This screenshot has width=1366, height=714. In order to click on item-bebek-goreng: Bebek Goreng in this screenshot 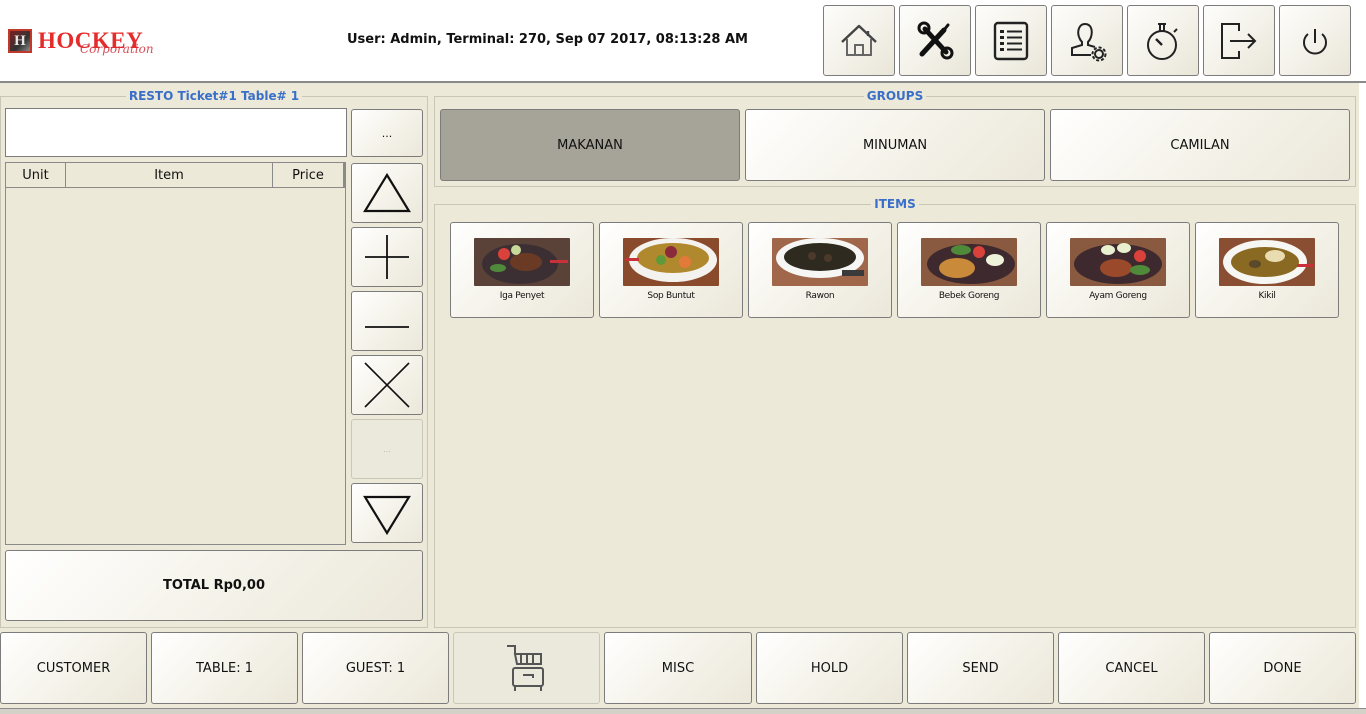, I will do `click(969, 270)`.